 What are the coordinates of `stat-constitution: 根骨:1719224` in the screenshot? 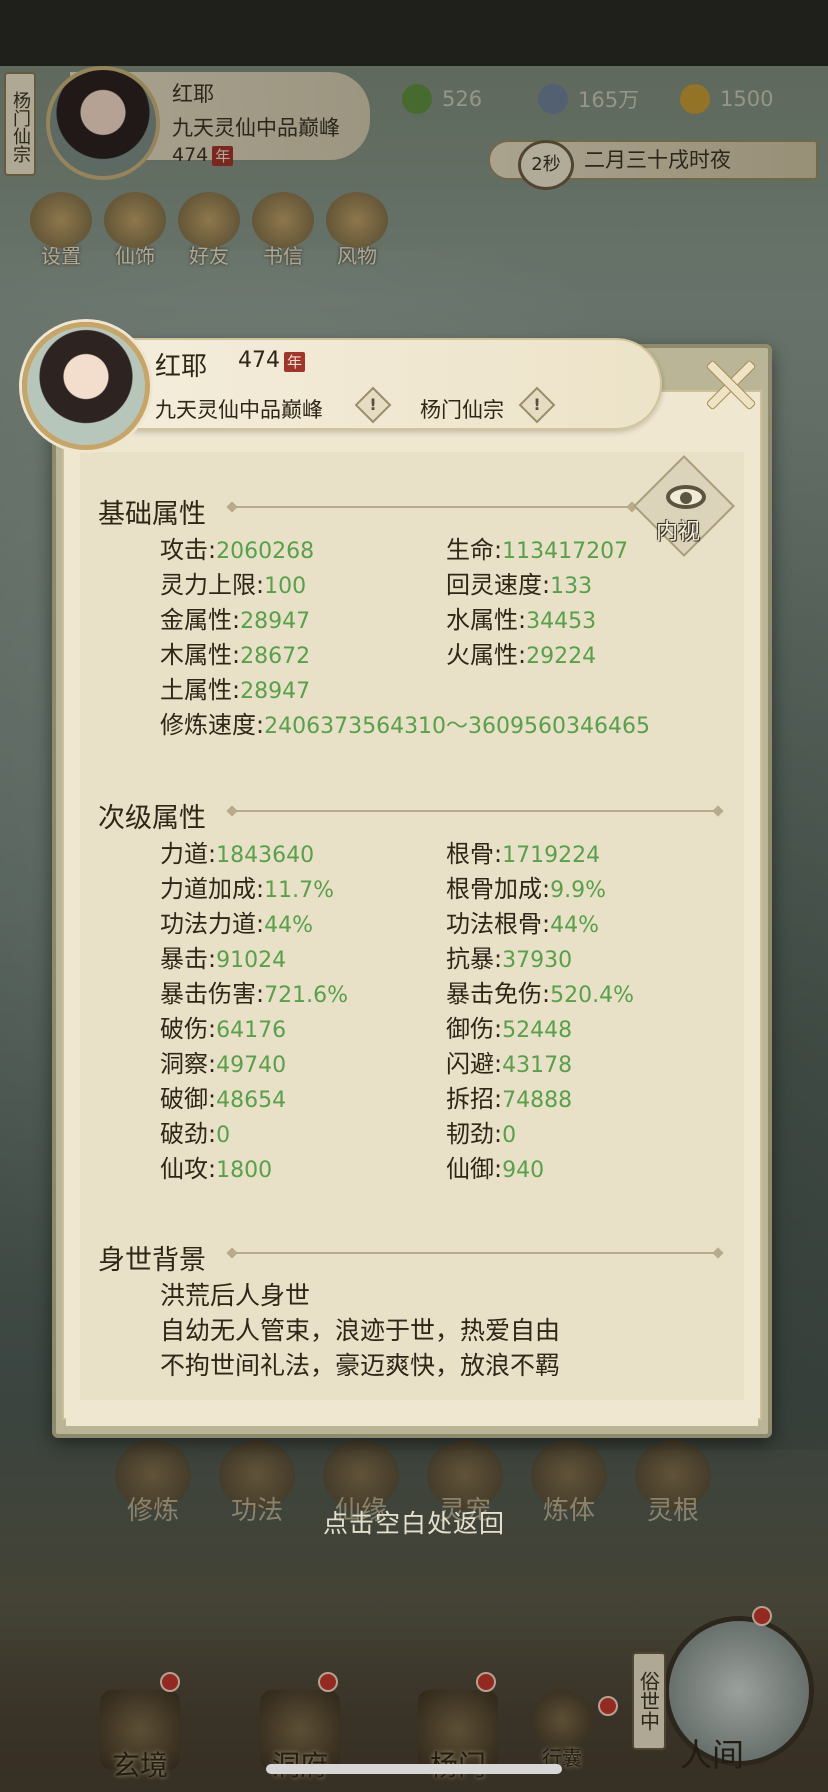 It's located at (523, 854).